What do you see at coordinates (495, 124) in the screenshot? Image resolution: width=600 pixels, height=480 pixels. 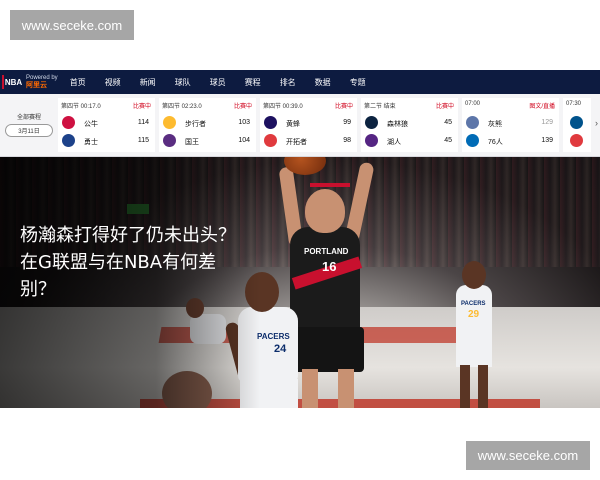 I see `team-name: 灰熊` at bounding box center [495, 124].